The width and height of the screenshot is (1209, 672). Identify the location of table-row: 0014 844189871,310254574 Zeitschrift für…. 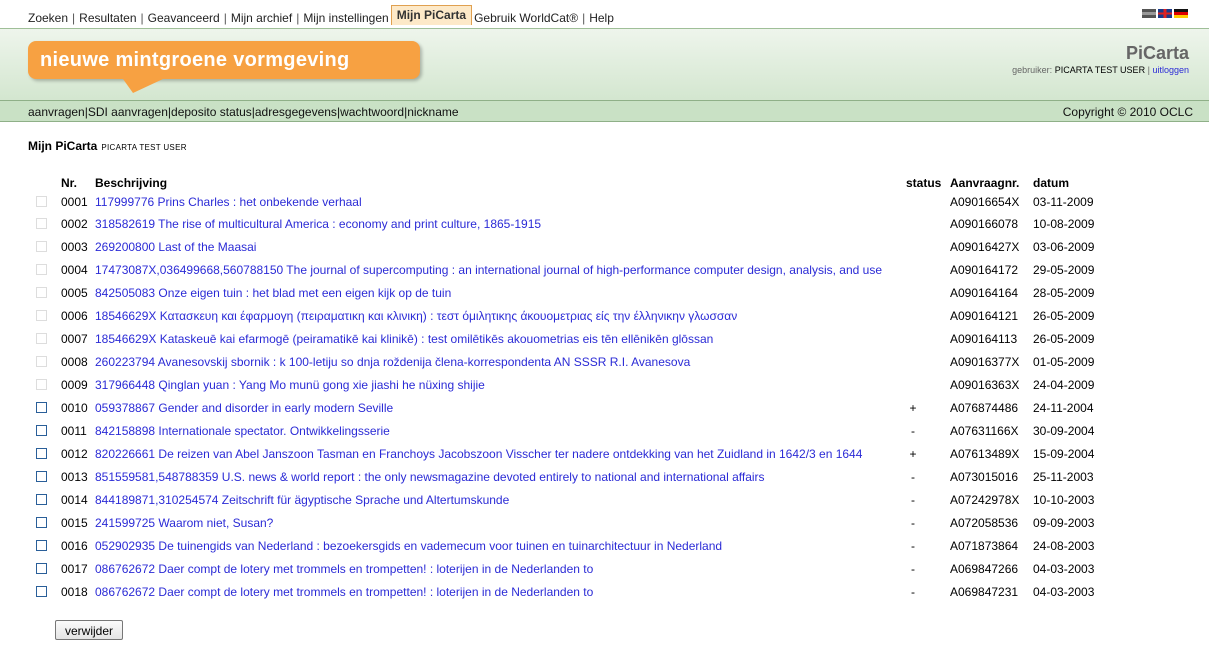
(604, 499).